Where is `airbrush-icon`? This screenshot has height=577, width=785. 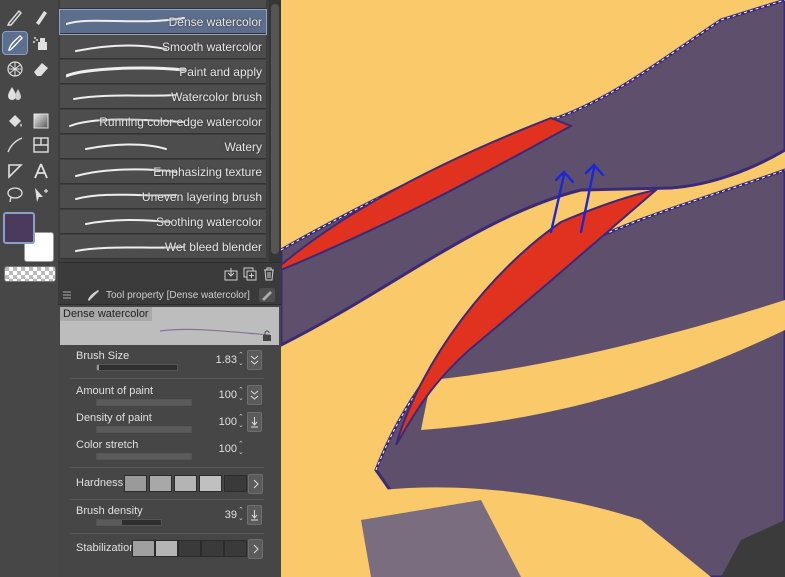 airbrush-icon is located at coordinates (41, 43).